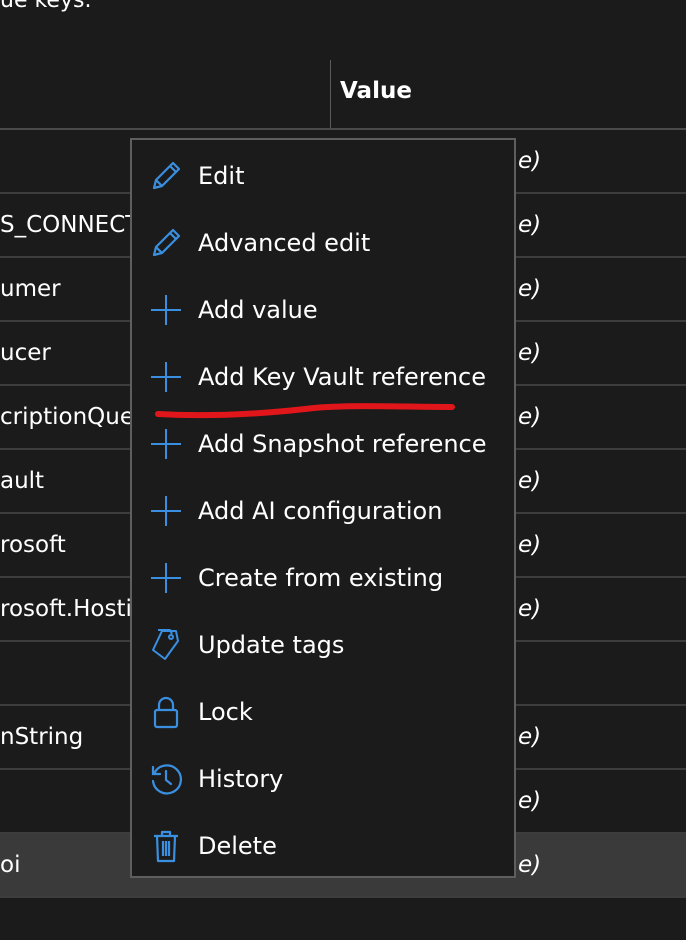 The image size is (686, 940). What do you see at coordinates (10, 865) in the screenshot?
I see `row-key: oi` at bounding box center [10, 865].